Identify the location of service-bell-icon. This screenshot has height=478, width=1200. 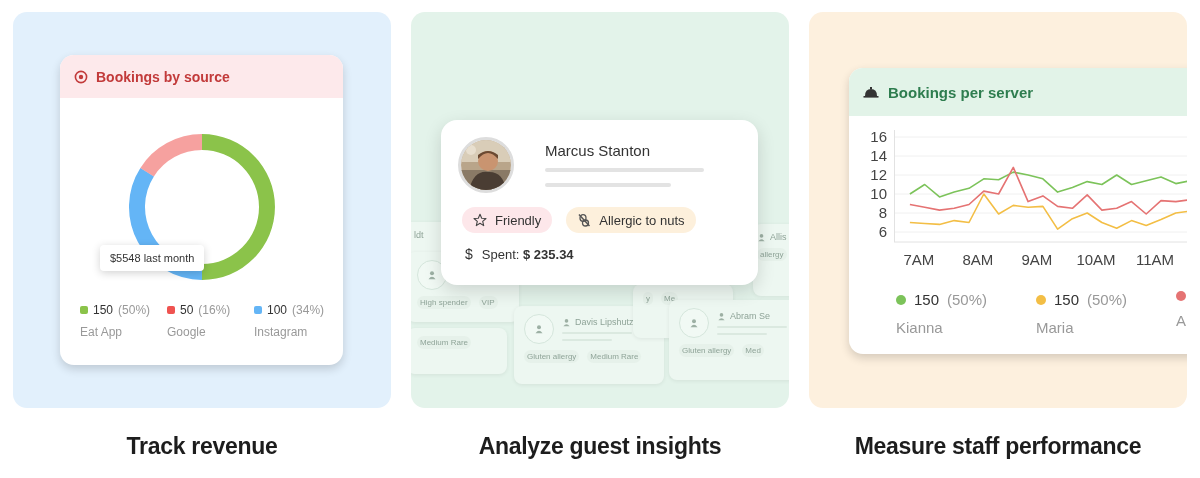
(871, 92).